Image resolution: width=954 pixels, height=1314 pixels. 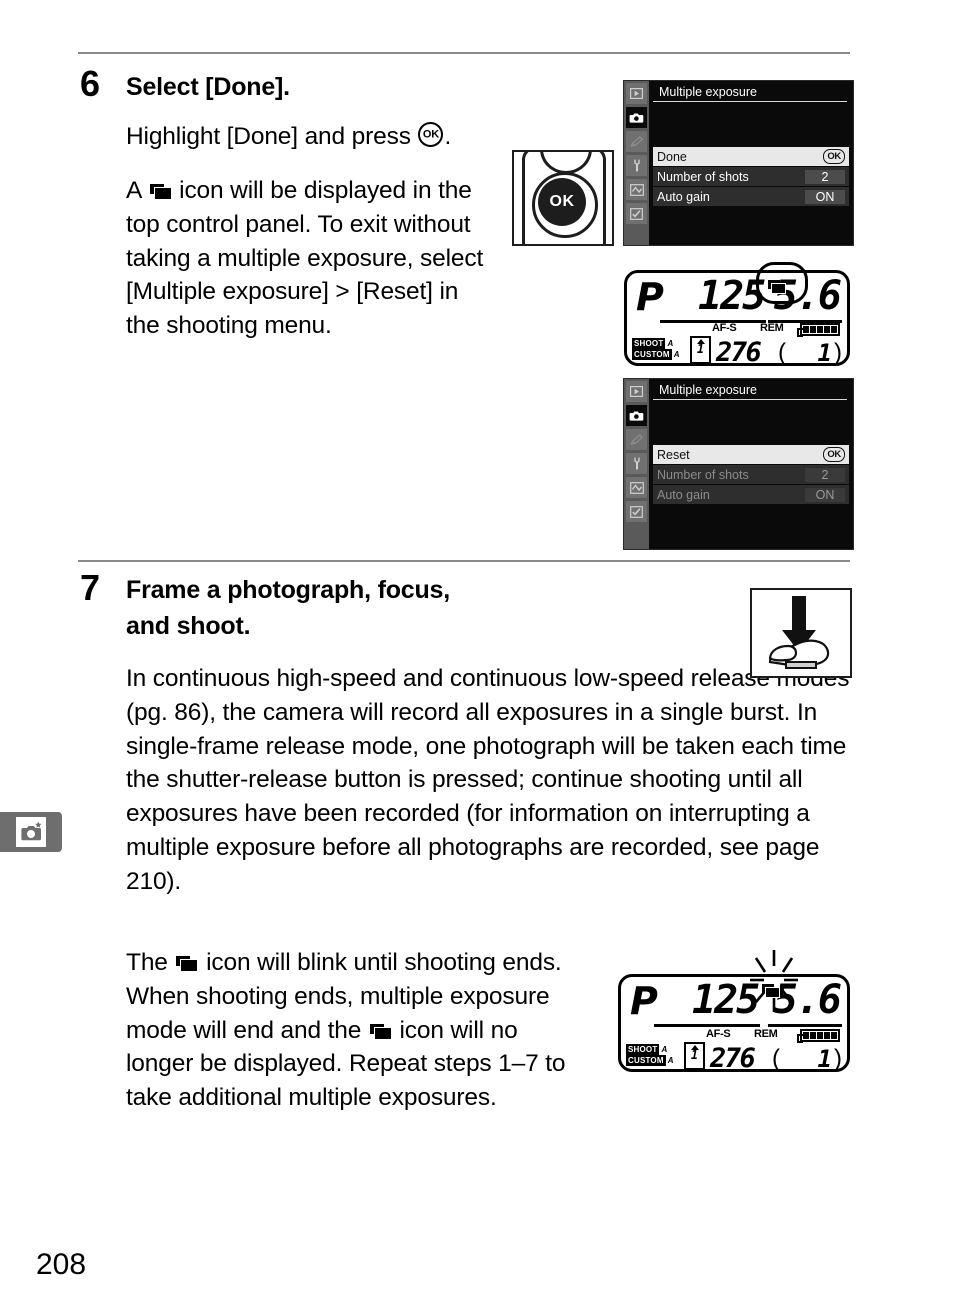 What do you see at coordinates (673, 454) in the screenshot?
I see `menu-item-label: Reset` at bounding box center [673, 454].